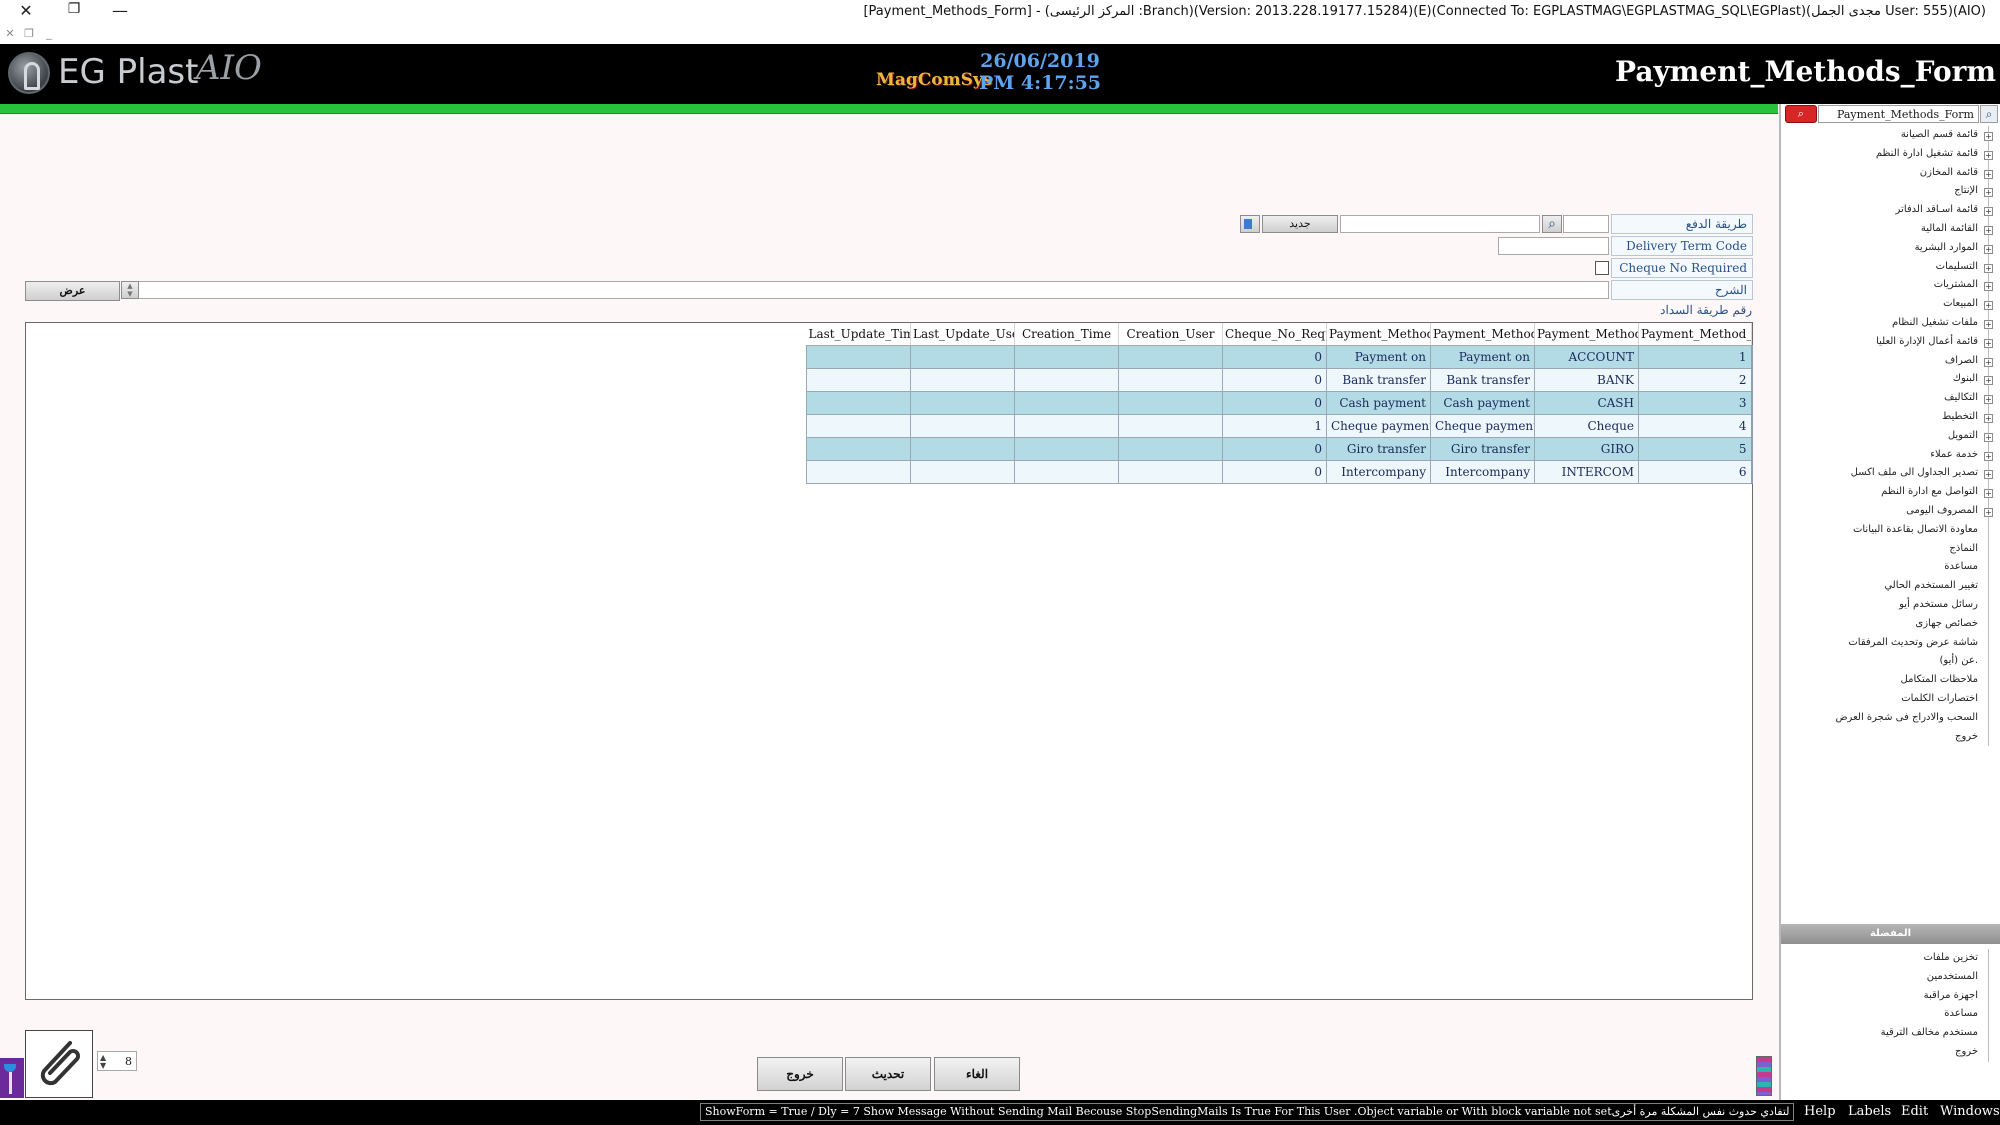 The image size is (2000, 1125). Describe the element at coordinates (1961, 1013) in the screenshot. I see `favorite-item: مساعدة` at that location.